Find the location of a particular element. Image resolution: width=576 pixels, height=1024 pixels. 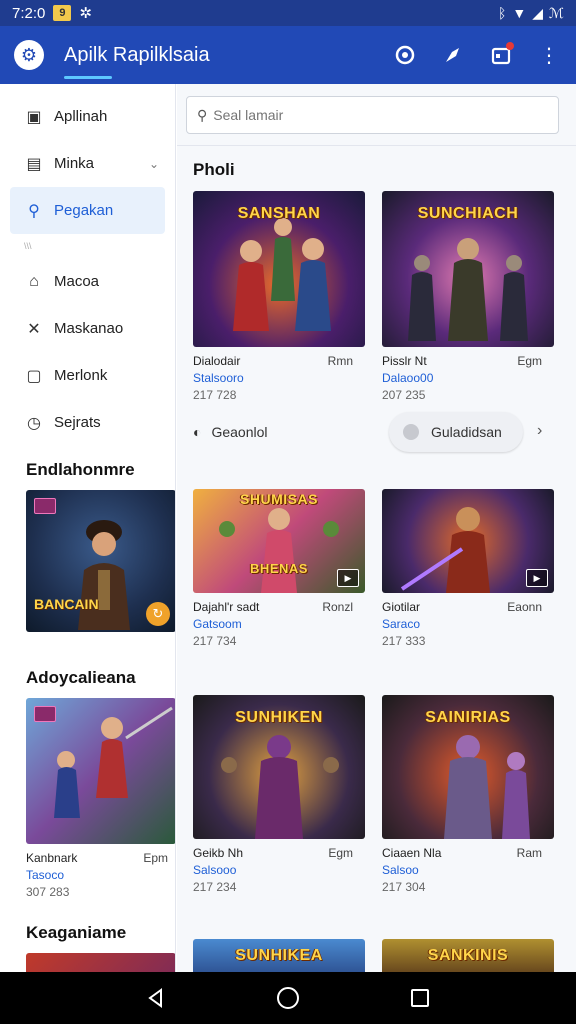

game-meta: Geikb Nh Egm Salsooo 217 234 is located at coordinates (279, 870).